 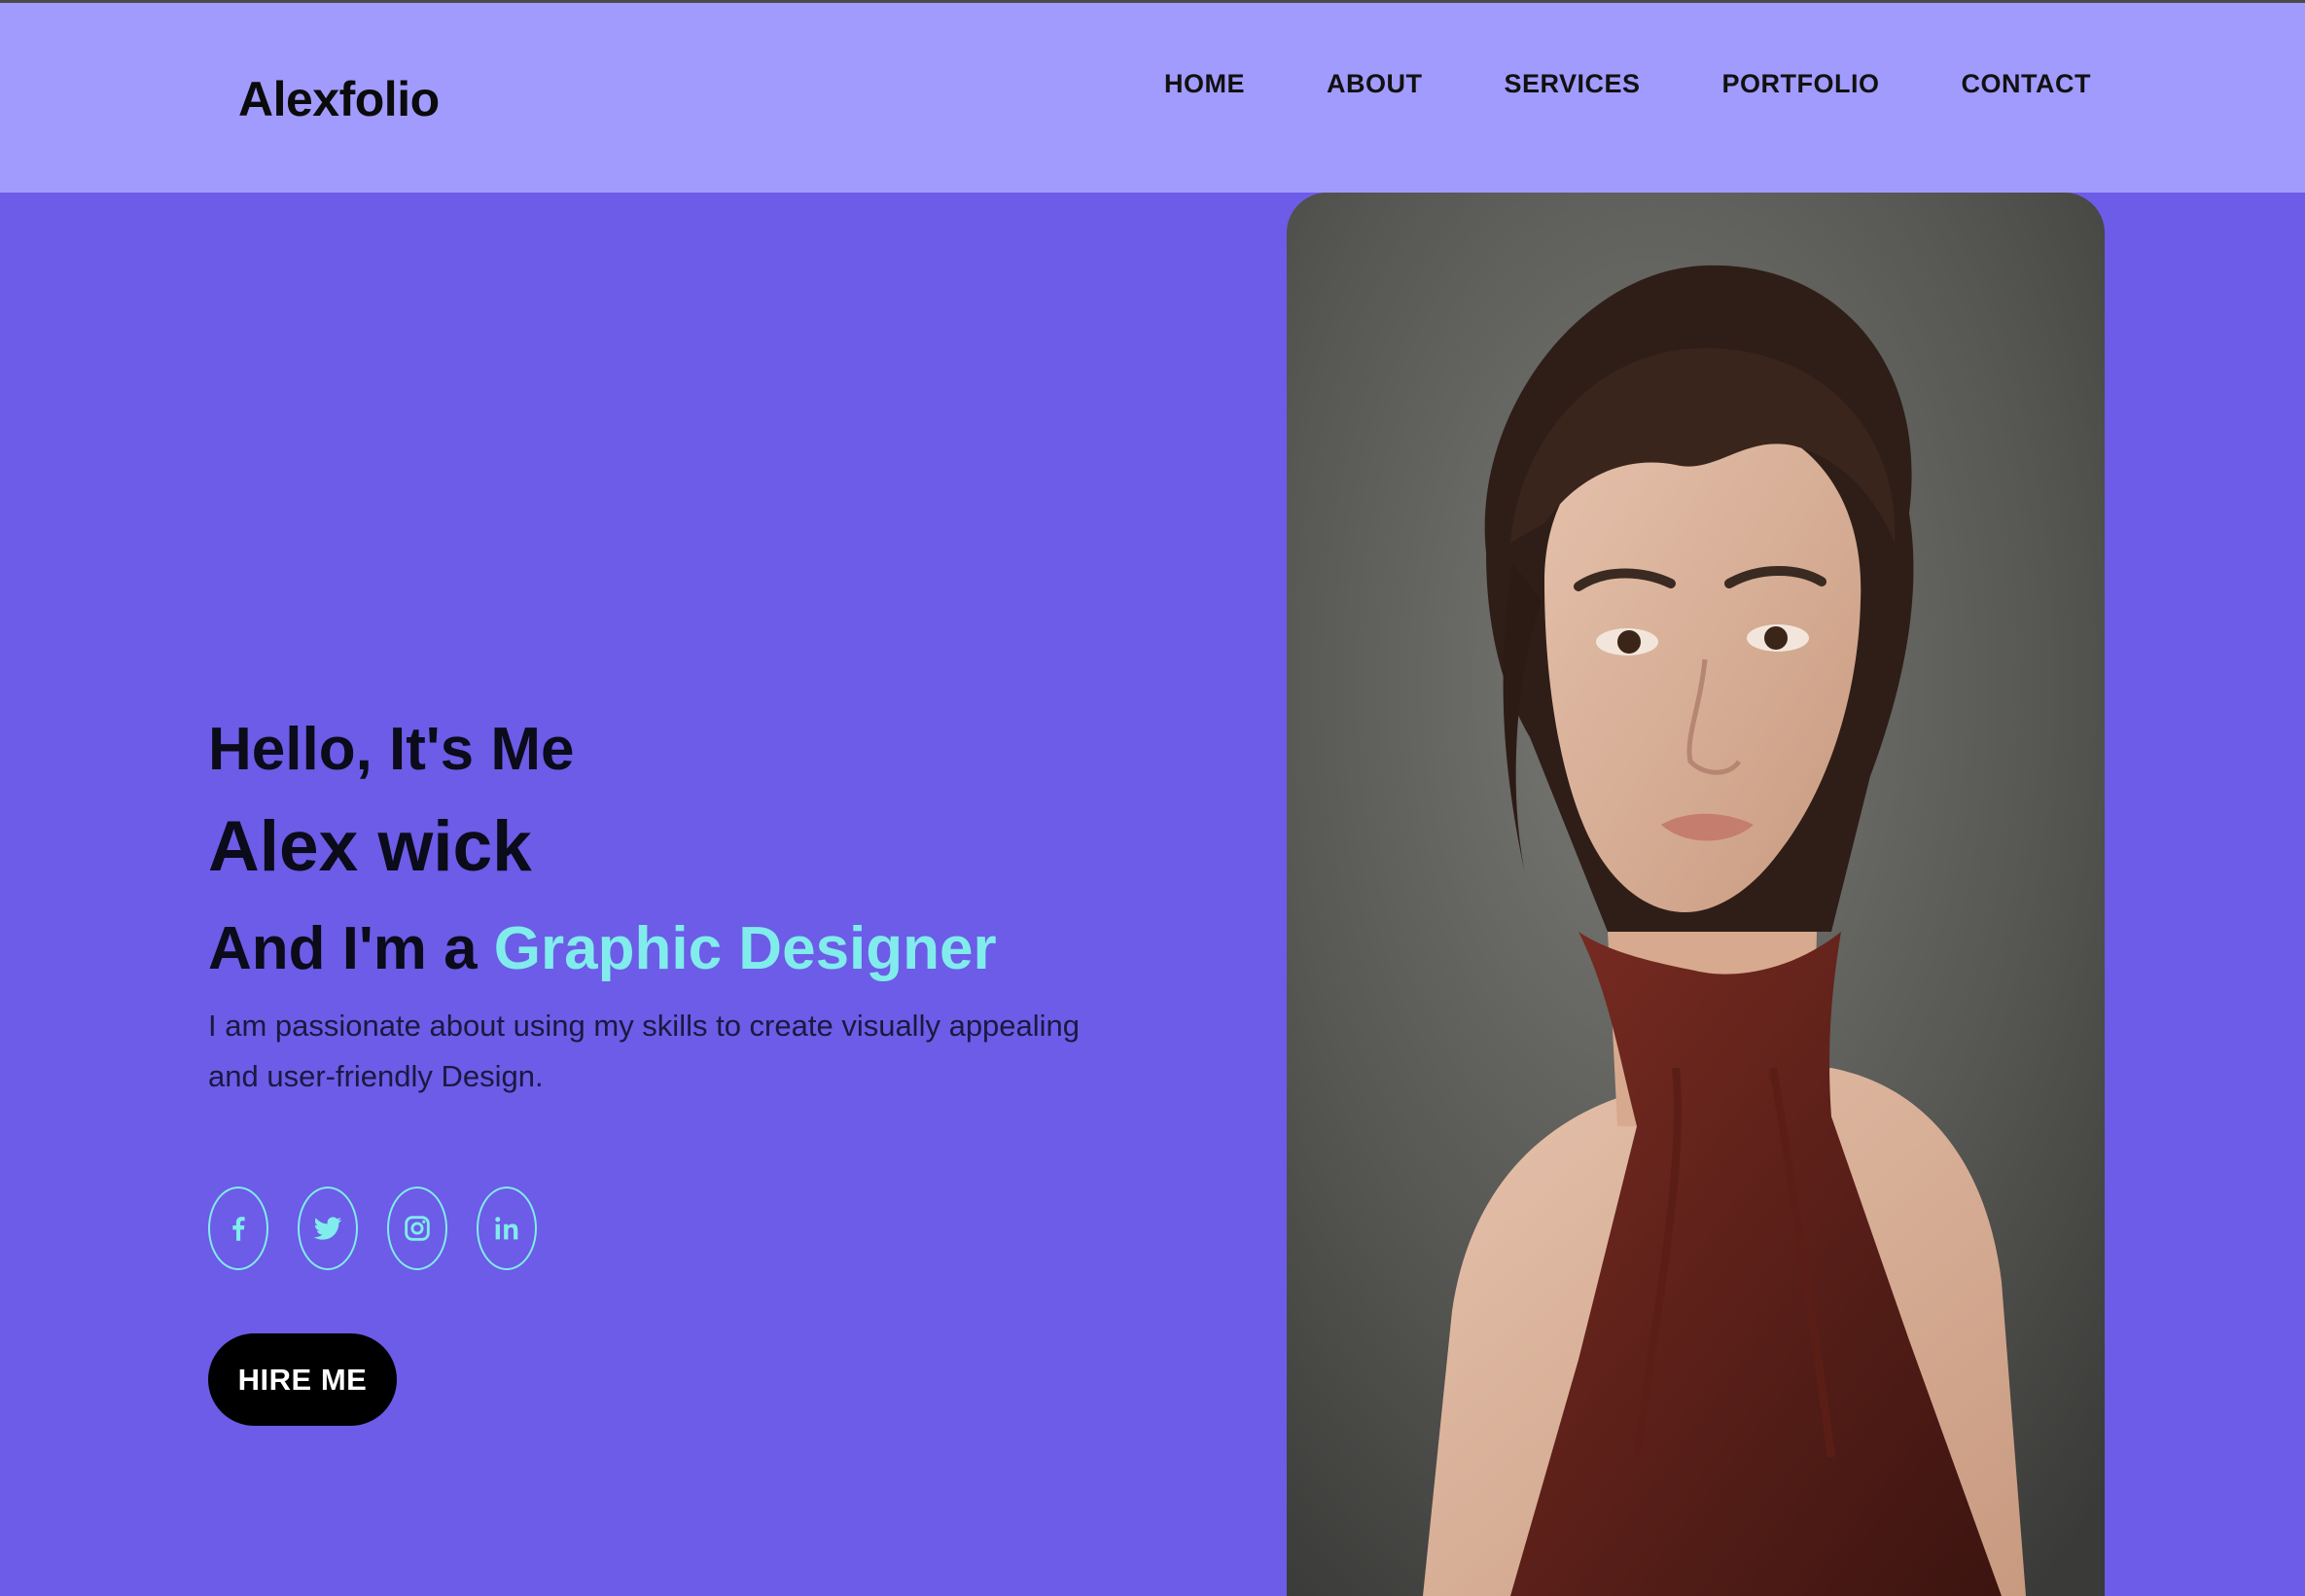 What do you see at coordinates (1204, 84) in the screenshot?
I see `nav-home: HOME` at bounding box center [1204, 84].